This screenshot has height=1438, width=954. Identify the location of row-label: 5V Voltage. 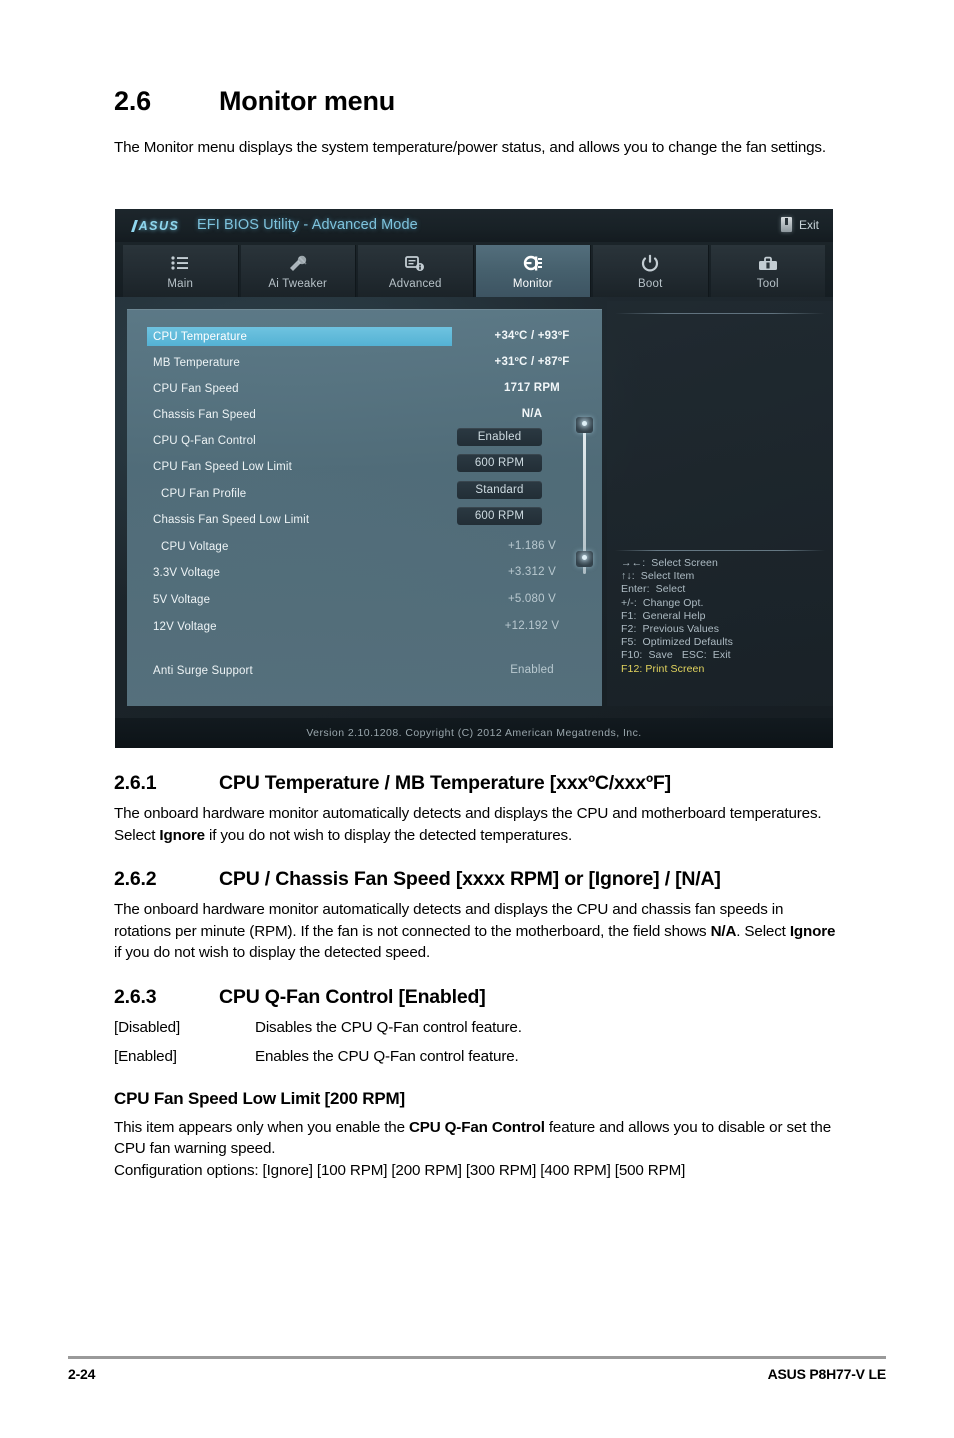
(182, 599).